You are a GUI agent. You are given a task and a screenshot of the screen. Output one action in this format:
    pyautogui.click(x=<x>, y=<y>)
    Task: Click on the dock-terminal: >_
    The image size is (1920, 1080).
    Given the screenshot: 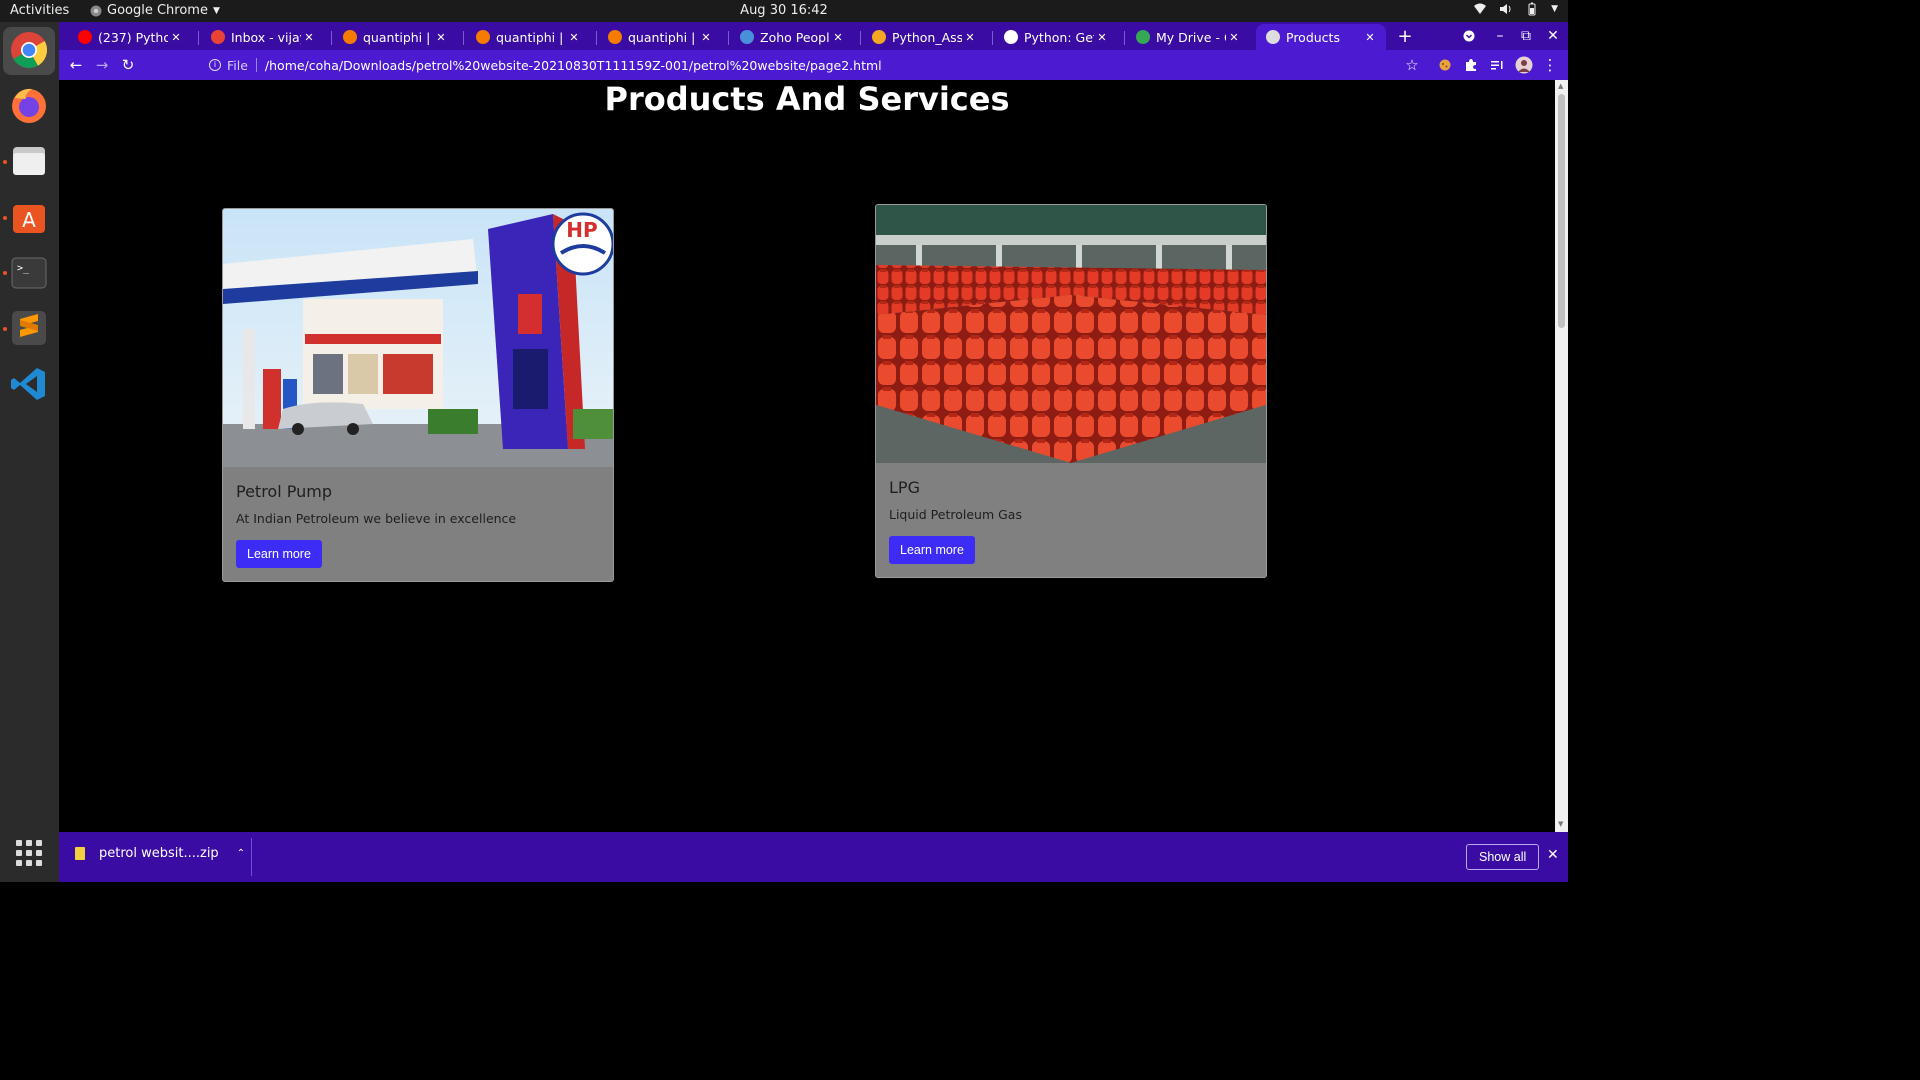 What is the action you would take?
    pyautogui.click(x=29, y=273)
    